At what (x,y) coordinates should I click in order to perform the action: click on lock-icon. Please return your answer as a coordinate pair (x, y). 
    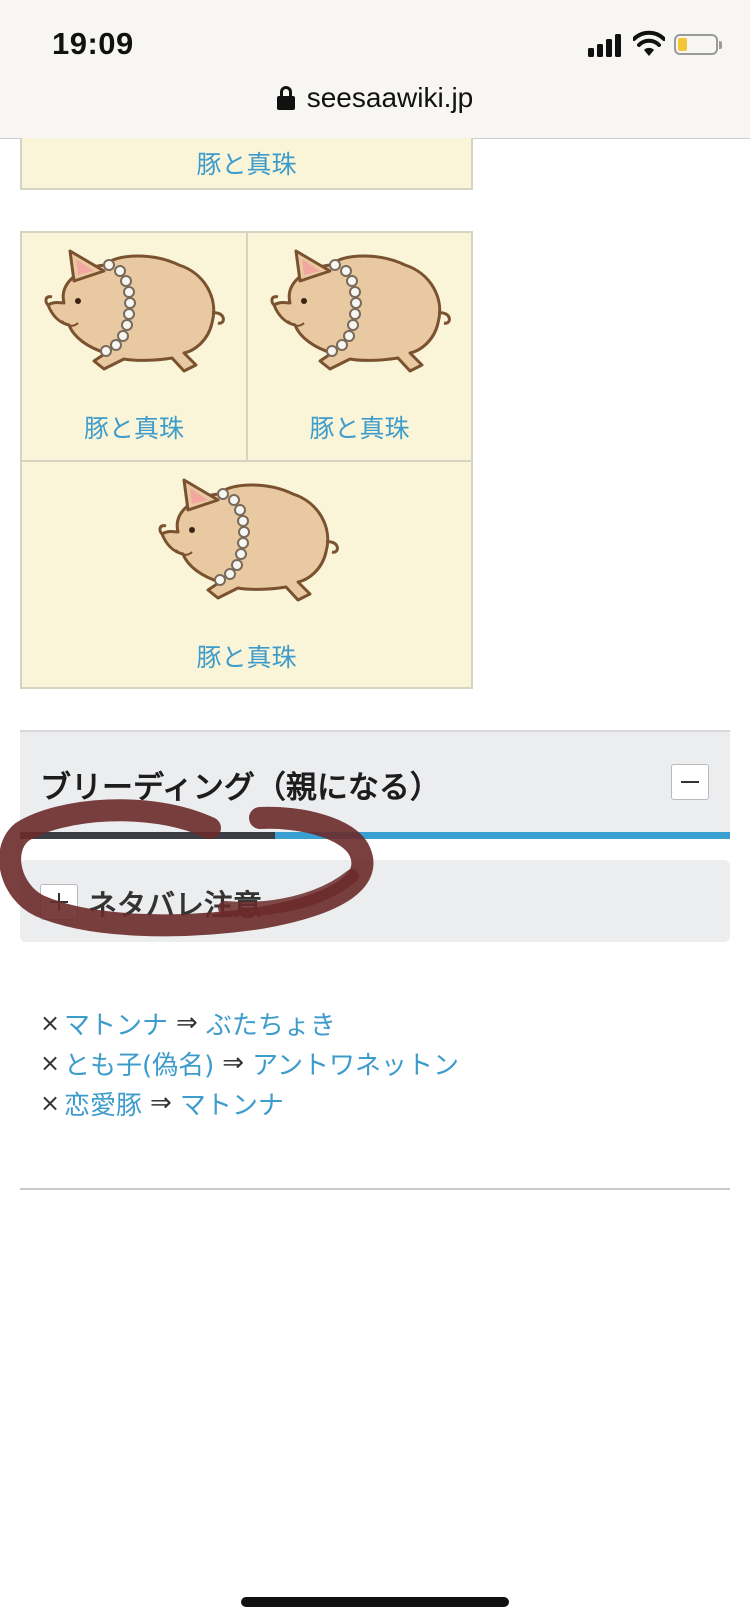
    Looking at the image, I should click on (285, 98).